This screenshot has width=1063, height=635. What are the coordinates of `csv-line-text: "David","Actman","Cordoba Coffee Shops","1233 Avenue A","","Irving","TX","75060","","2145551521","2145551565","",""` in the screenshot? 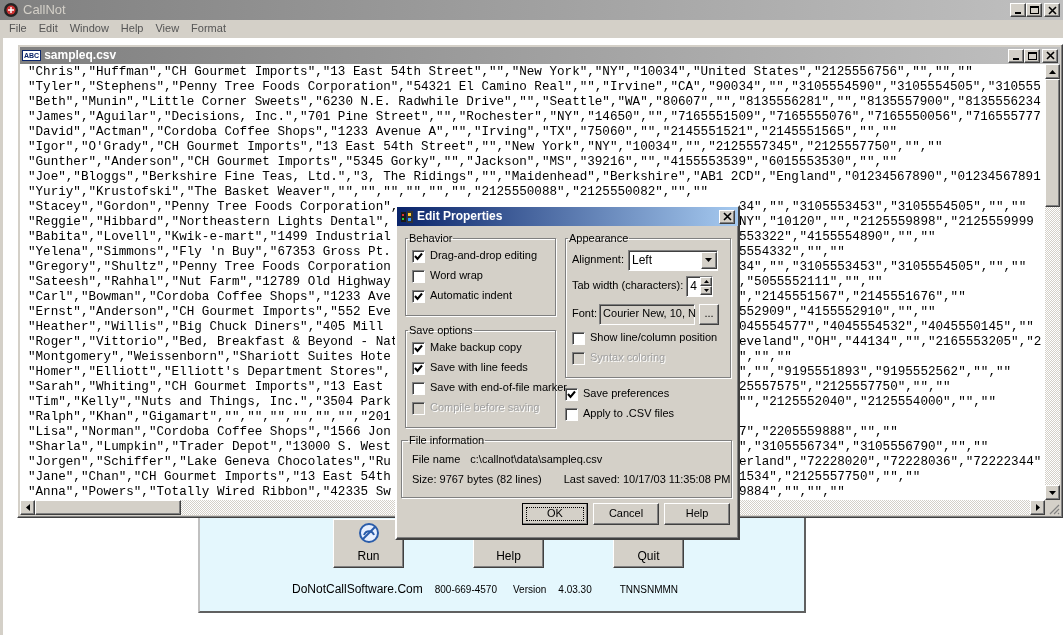 It's located at (463, 132).